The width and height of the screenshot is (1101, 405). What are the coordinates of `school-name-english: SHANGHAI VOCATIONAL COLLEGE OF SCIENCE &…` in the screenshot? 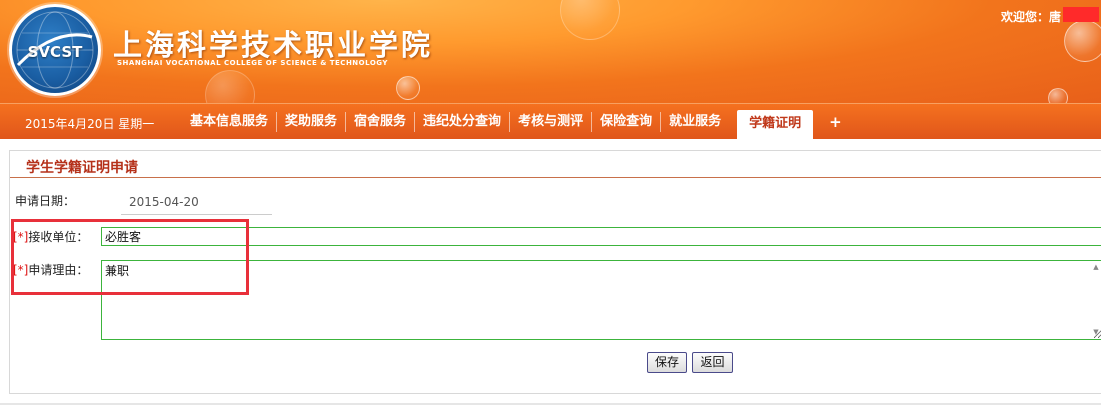 It's located at (252, 63).